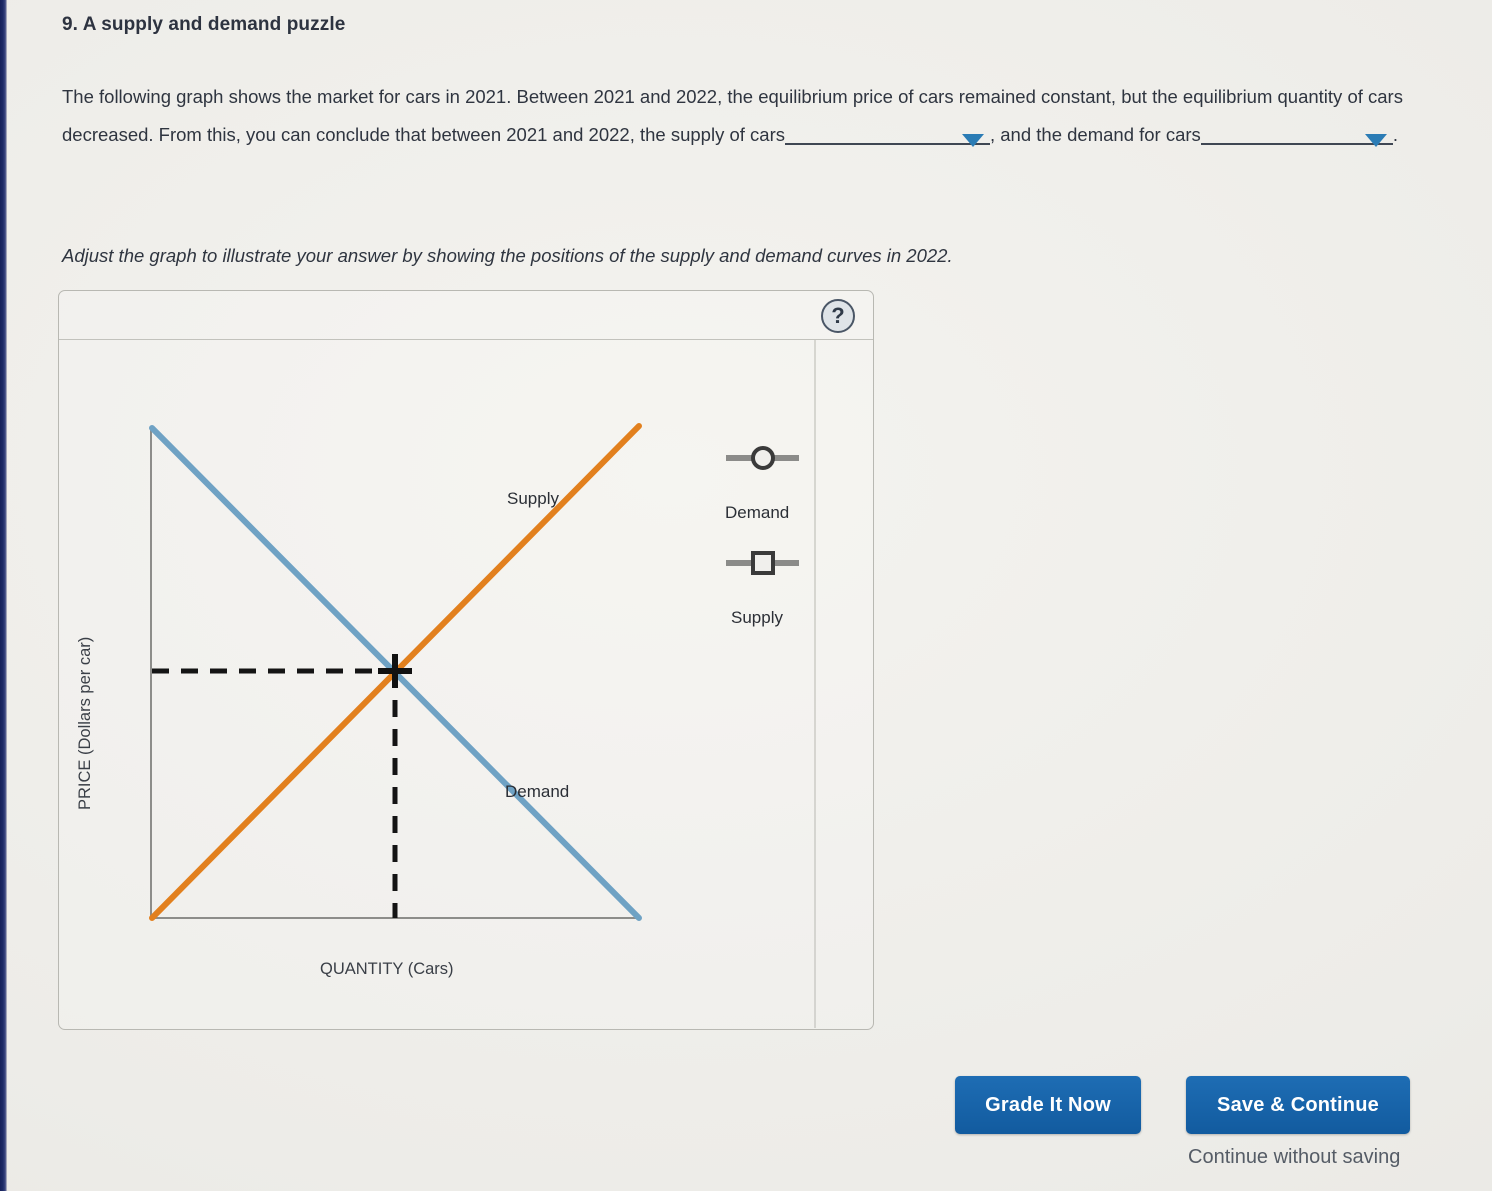 Image resolution: width=1492 pixels, height=1191 pixels. What do you see at coordinates (533, 498) in the screenshot?
I see `supply-curve-label: Supply` at bounding box center [533, 498].